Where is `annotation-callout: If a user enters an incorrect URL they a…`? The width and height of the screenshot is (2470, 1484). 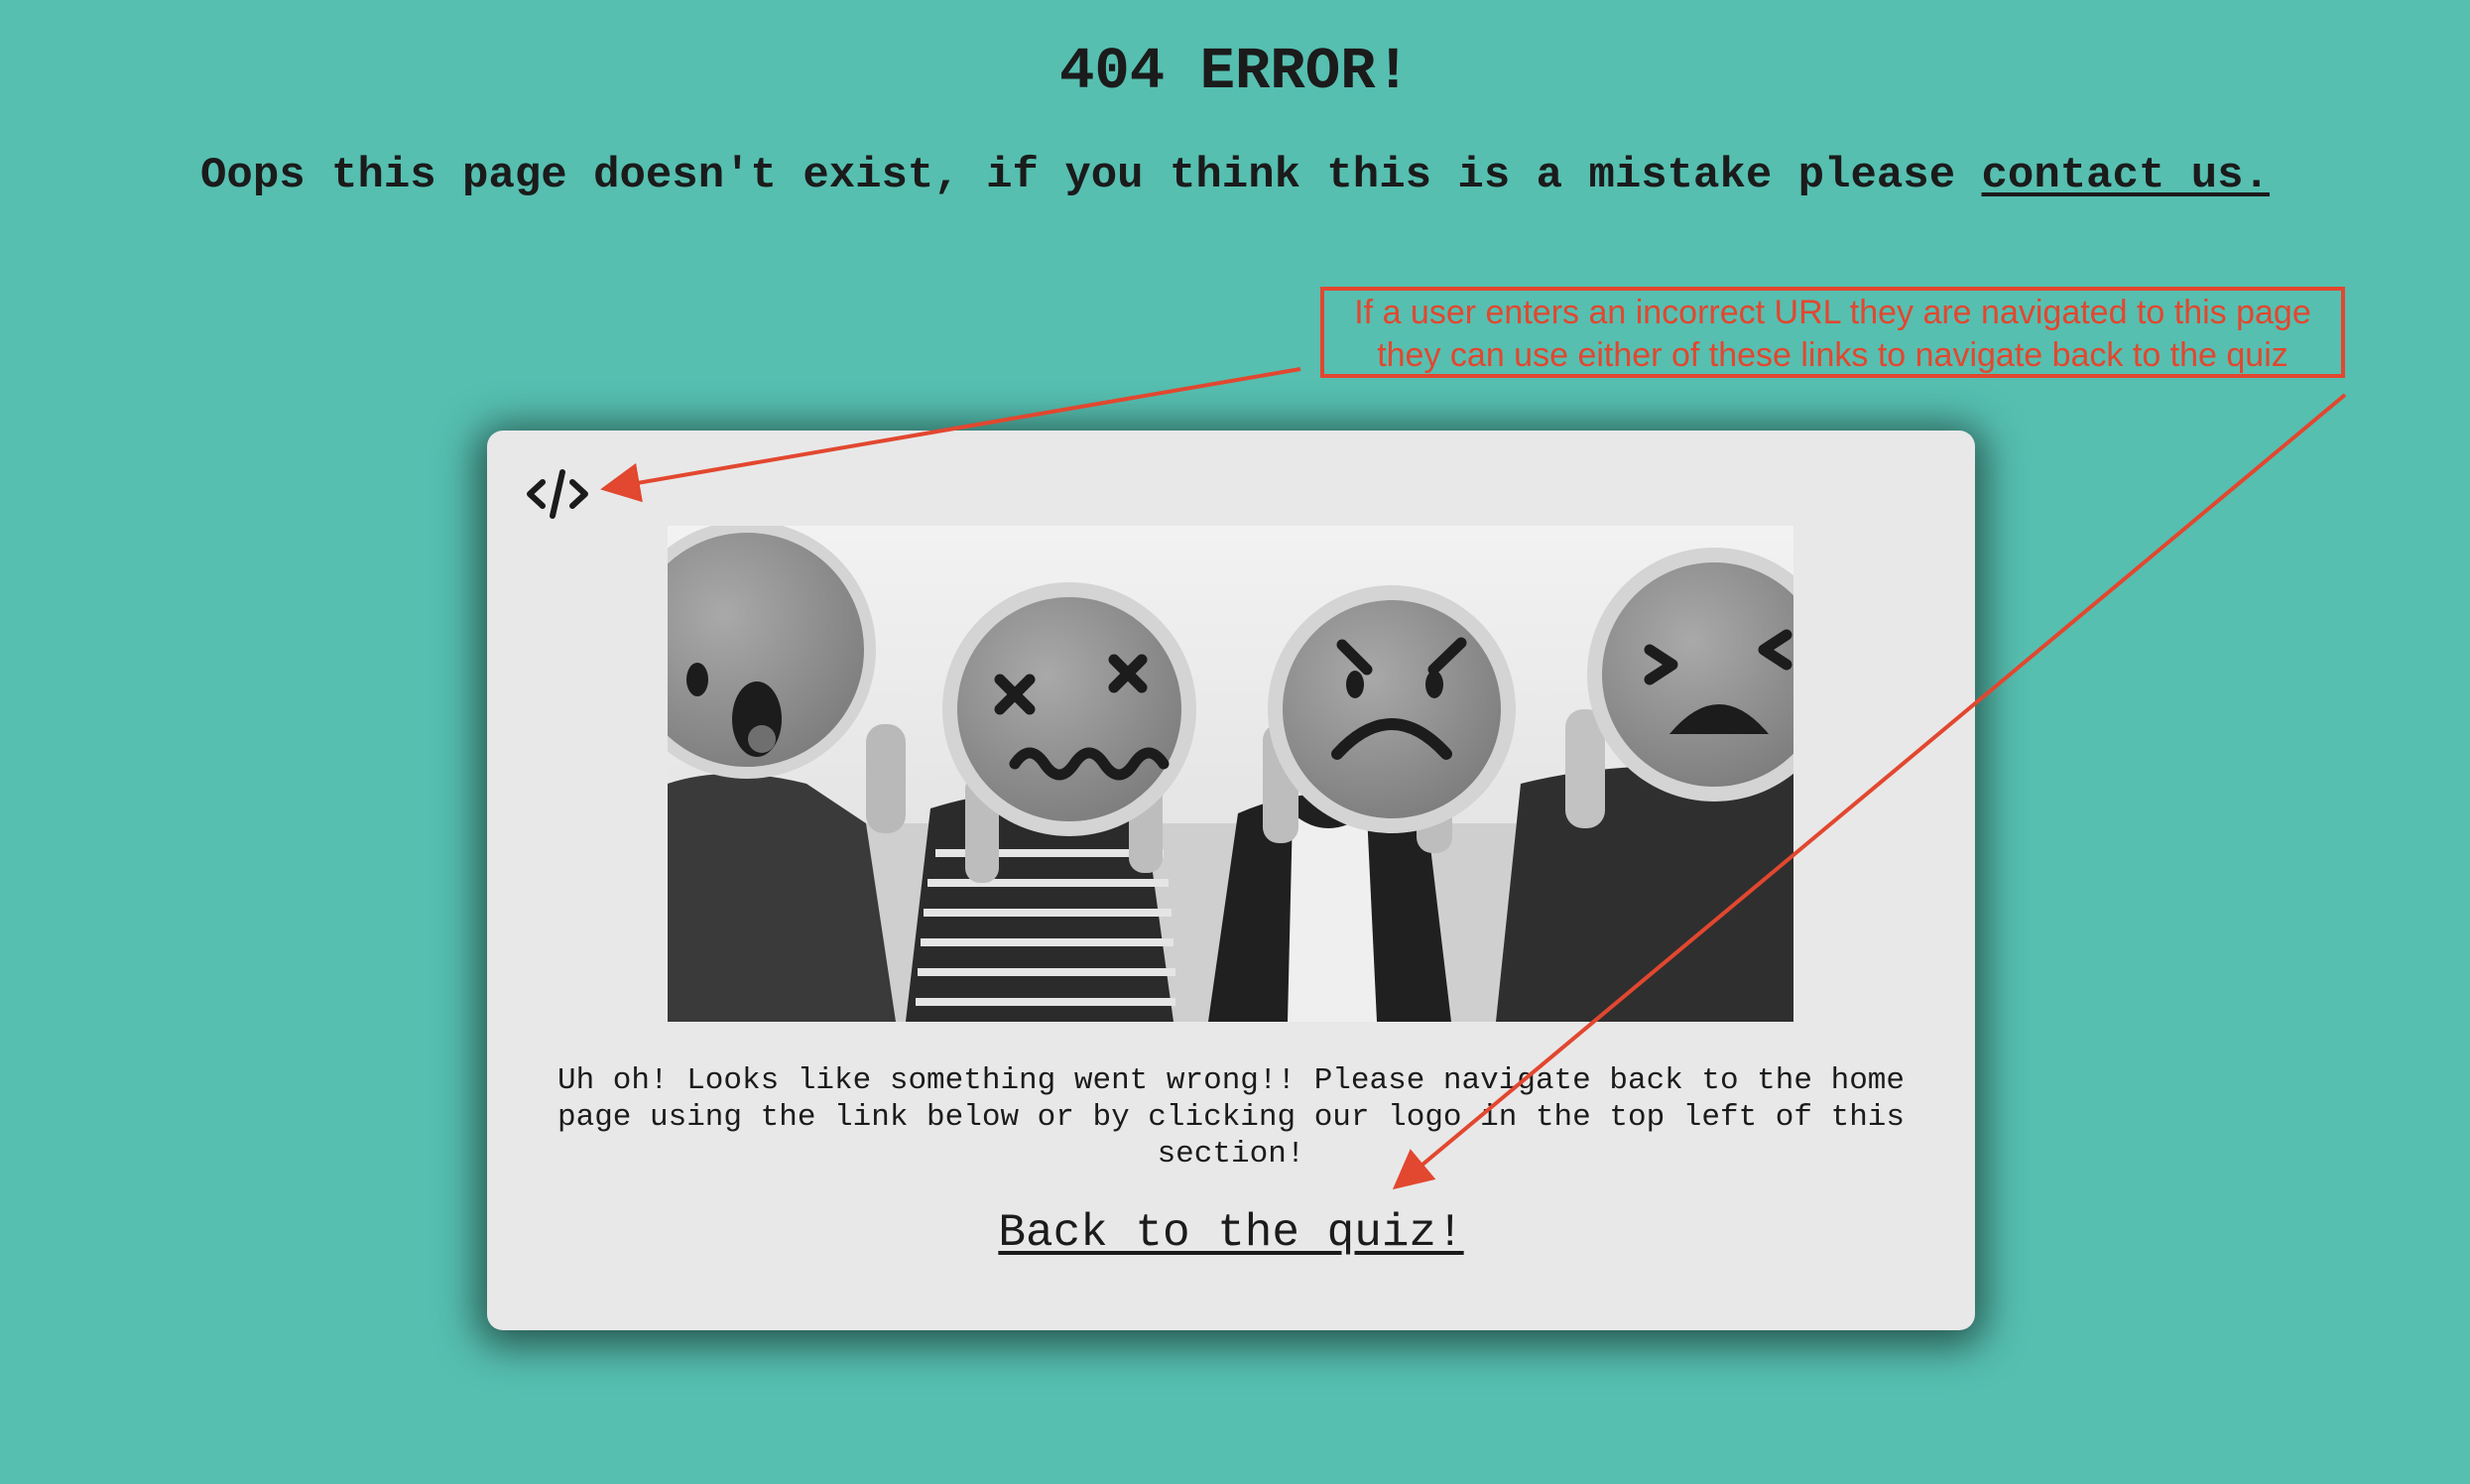
annotation-callout: If a user enters an incorrect URL they a… is located at coordinates (1832, 332).